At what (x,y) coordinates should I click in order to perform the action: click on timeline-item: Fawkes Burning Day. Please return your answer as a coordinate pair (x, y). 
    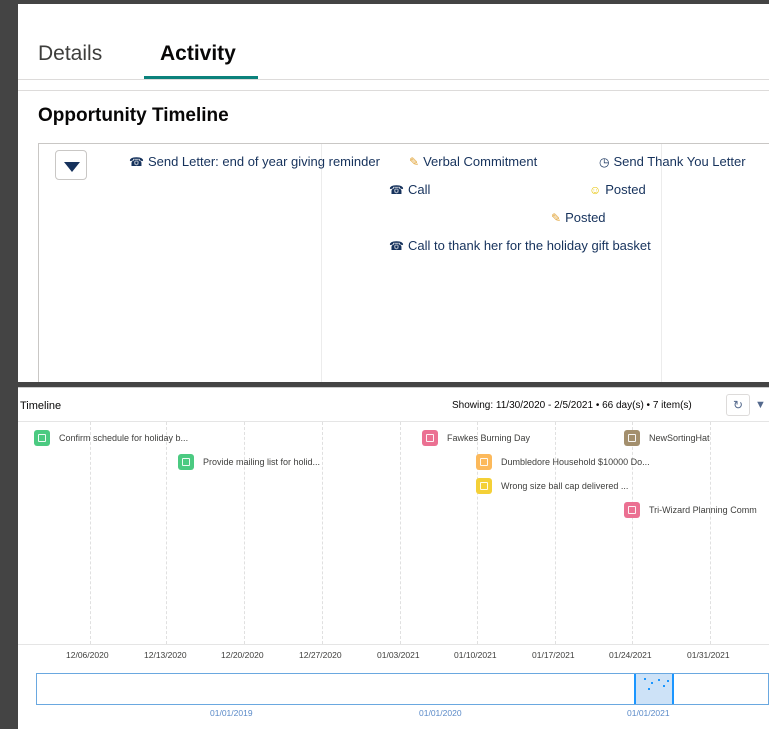
    Looking at the image, I should click on (476, 439).